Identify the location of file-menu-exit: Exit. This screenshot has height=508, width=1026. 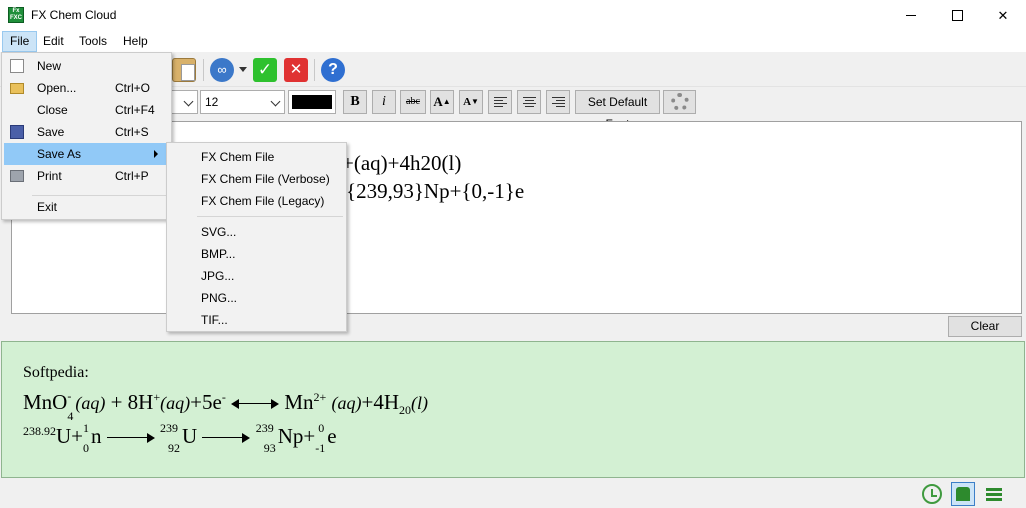
(87, 207).